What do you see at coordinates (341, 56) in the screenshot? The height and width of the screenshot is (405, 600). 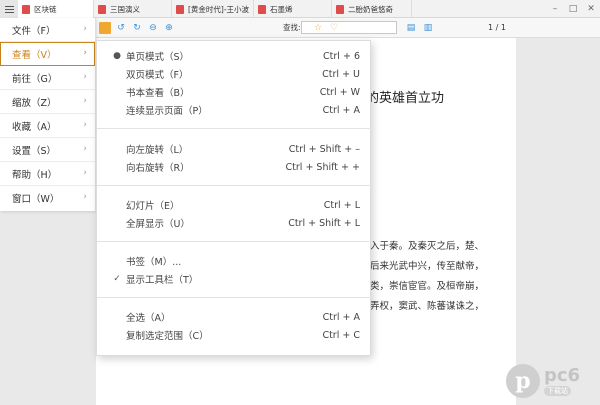 I see `shortcut-text: Ctrl + 6` at bounding box center [341, 56].